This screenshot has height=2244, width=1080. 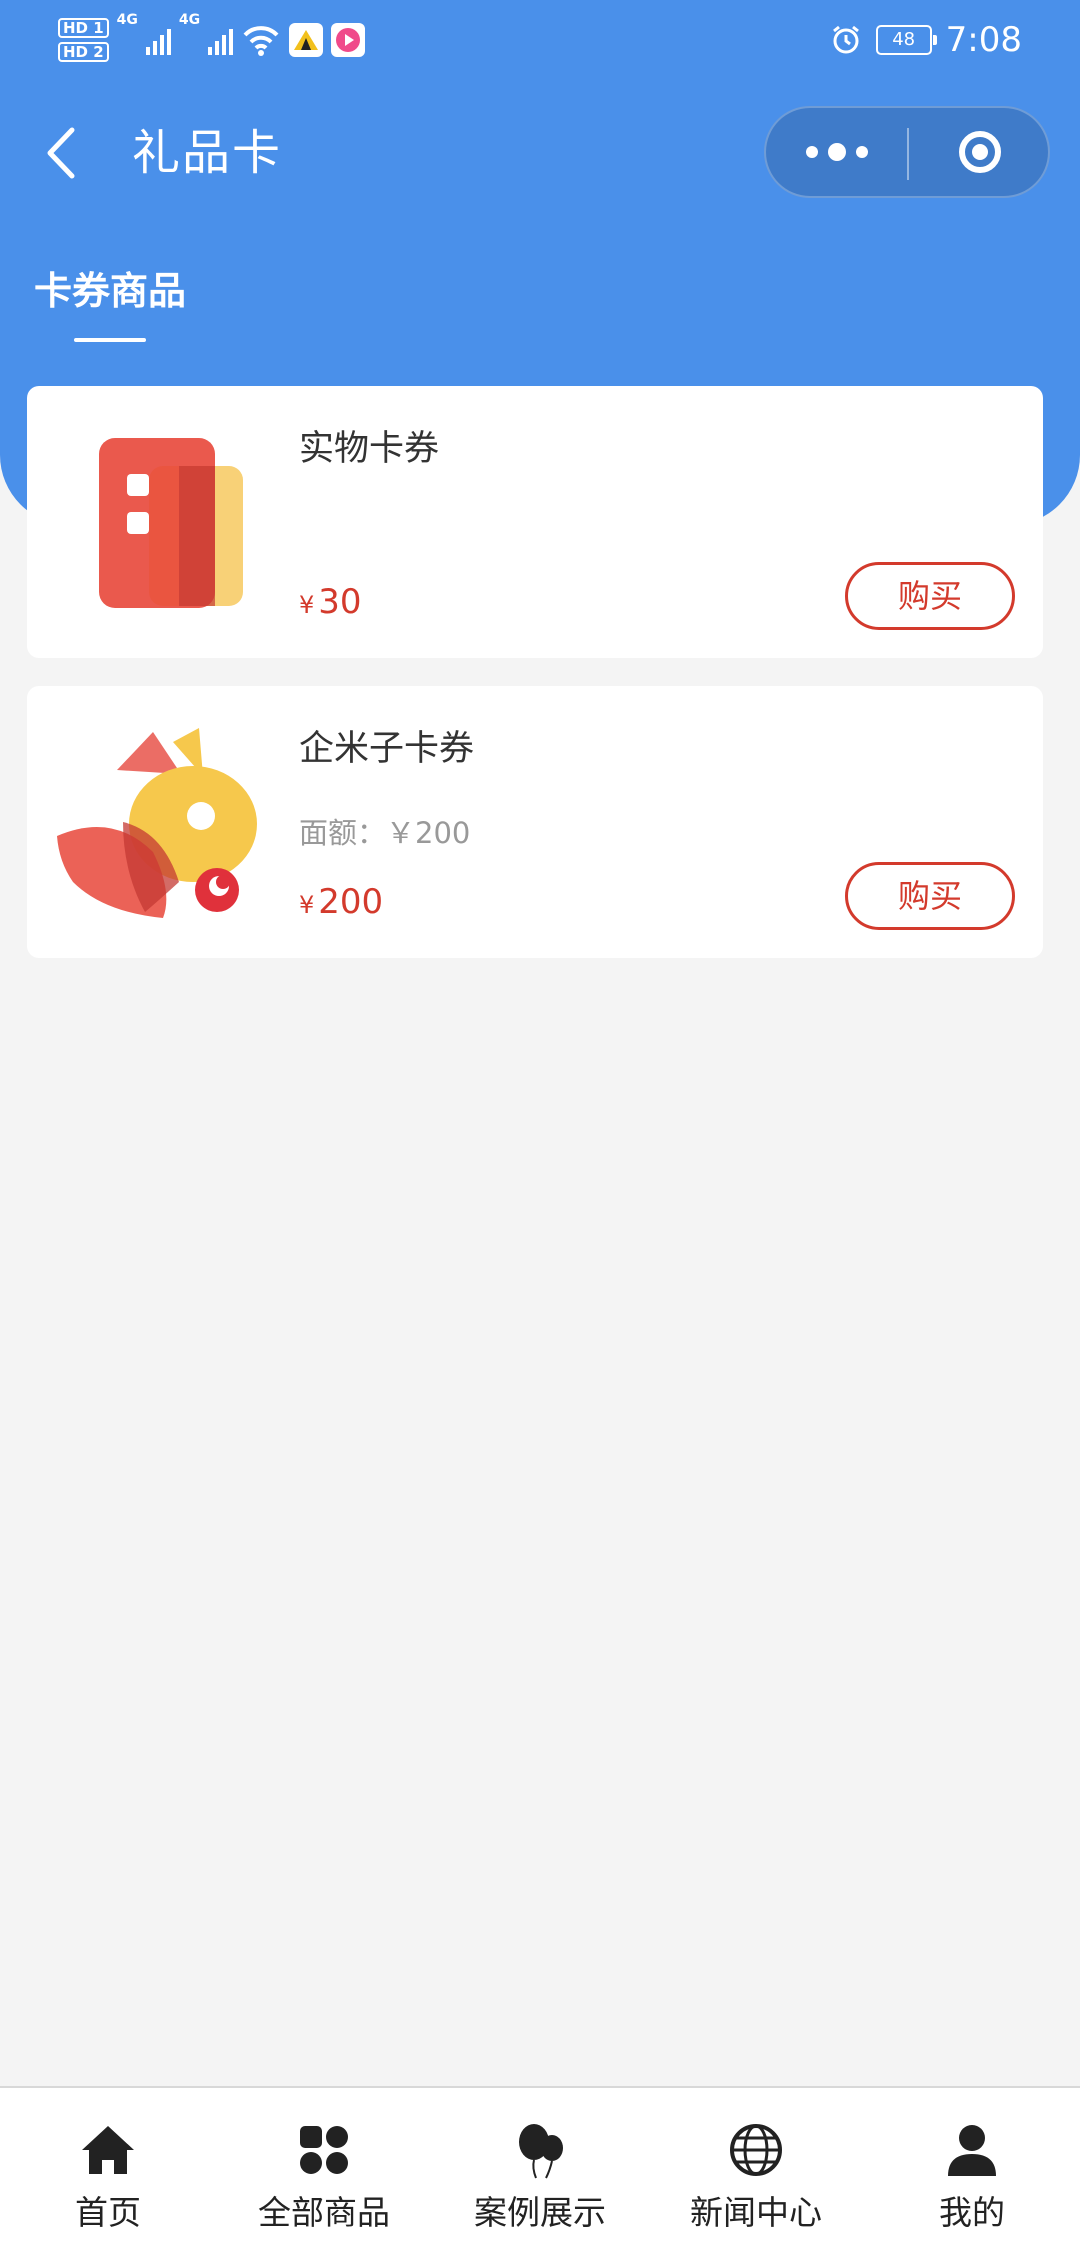 What do you see at coordinates (972, 2150) in the screenshot?
I see `user-icon` at bounding box center [972, 2150].